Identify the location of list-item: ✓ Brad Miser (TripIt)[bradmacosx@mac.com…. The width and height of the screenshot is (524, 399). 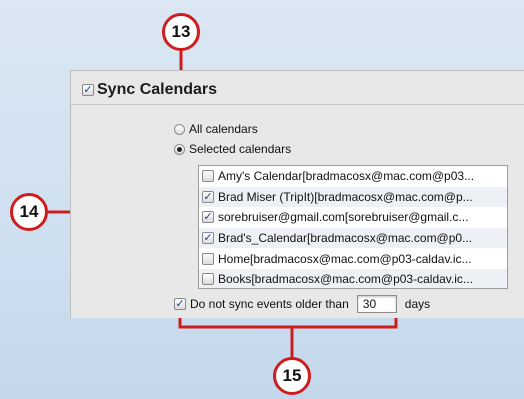
(353, 197).